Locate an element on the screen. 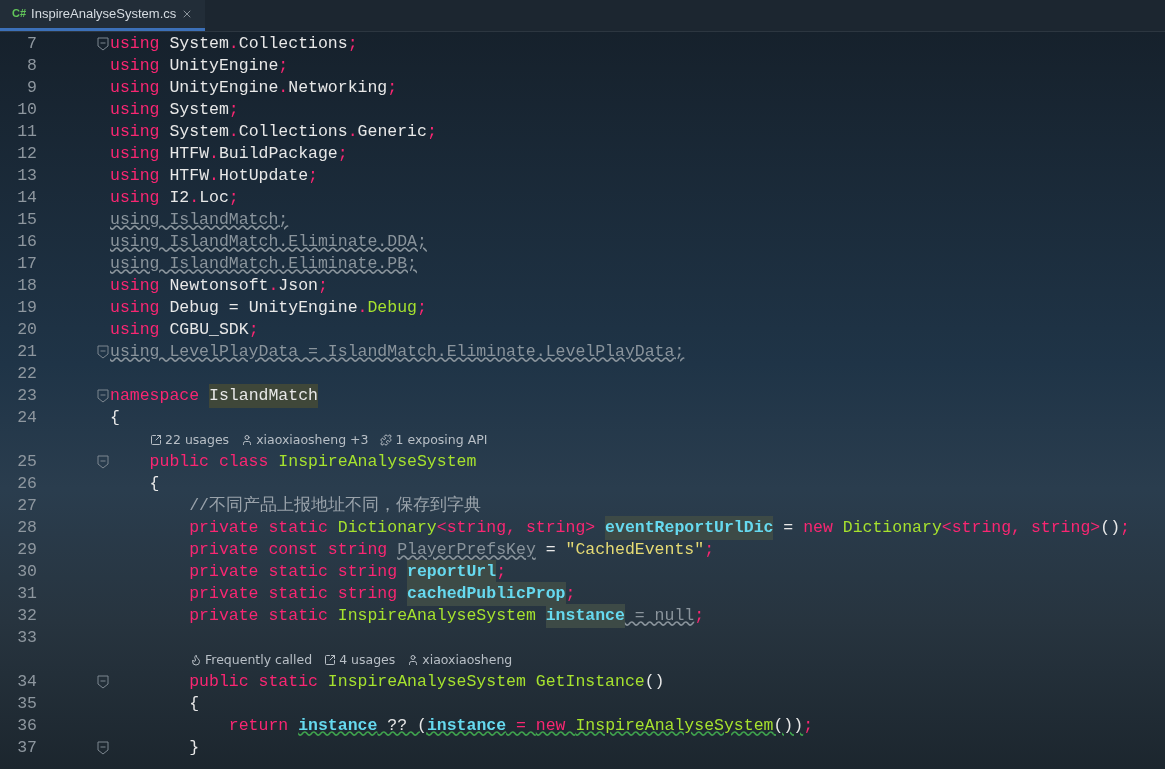 Image resolution: width=1165 pixels, height=769 pixels. line-number: 10 is located at coordinates (26, 109).